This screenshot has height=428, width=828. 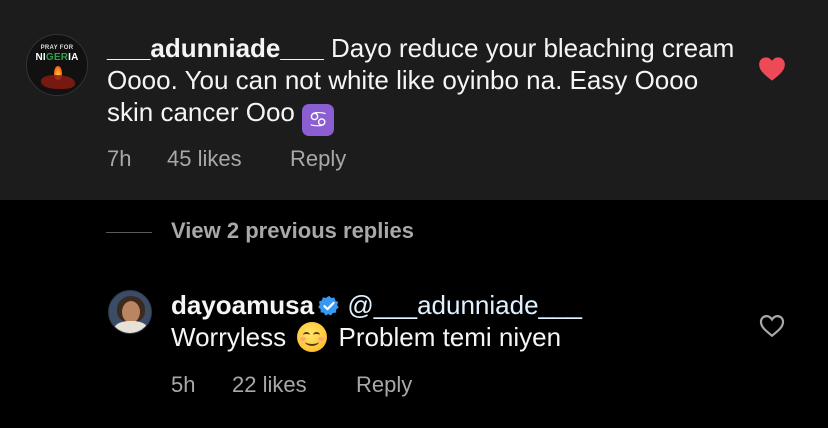 I want to click on reply-header: dayoamusa @___adunniade___, so click(x=376, y=305).